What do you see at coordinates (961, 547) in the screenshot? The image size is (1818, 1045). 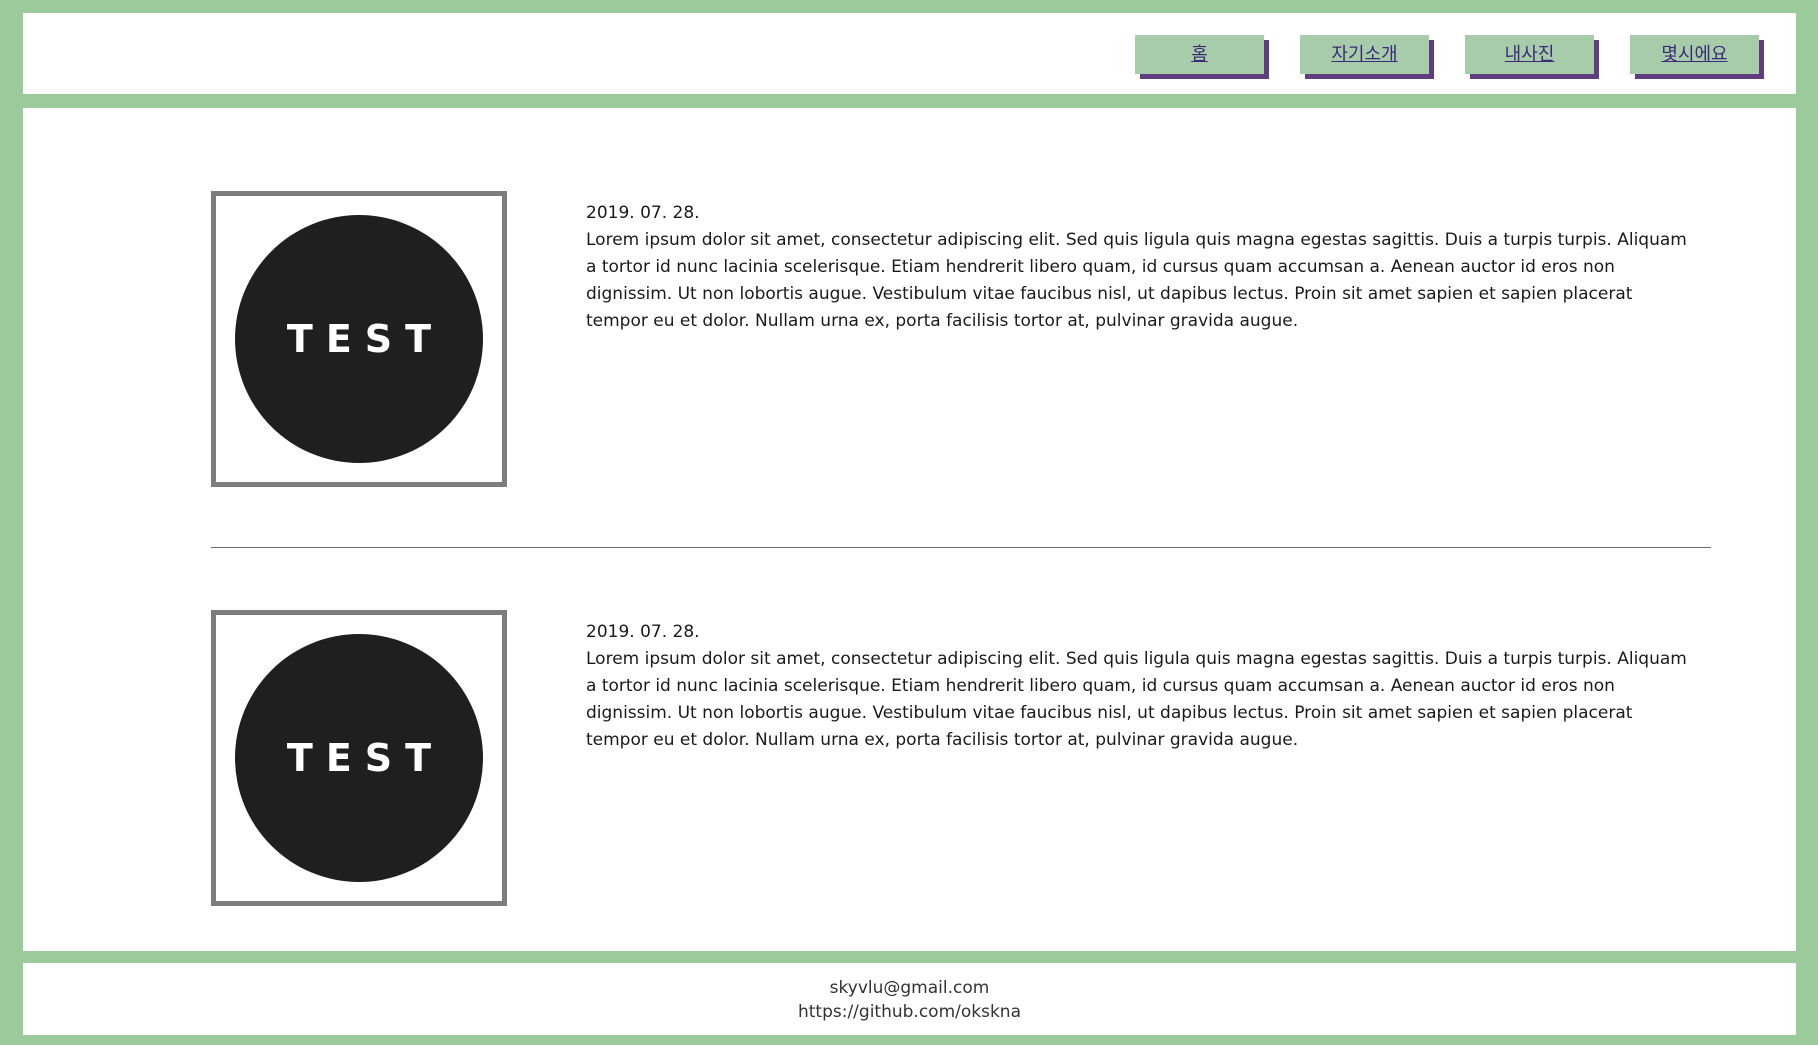 I see `post-divider` at bounding box center [961, 547].